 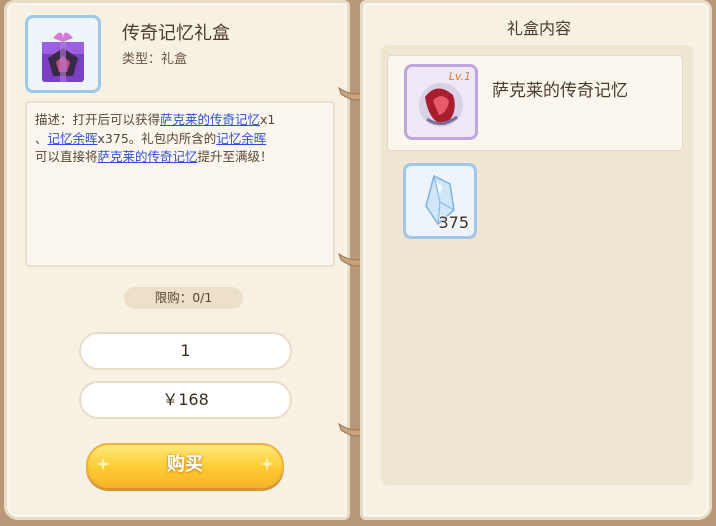 What do you see at coordinates (441, 102) in the screenshot?
I see `legend-memory-icon: Lv.1` at bounding box center [441, 102].